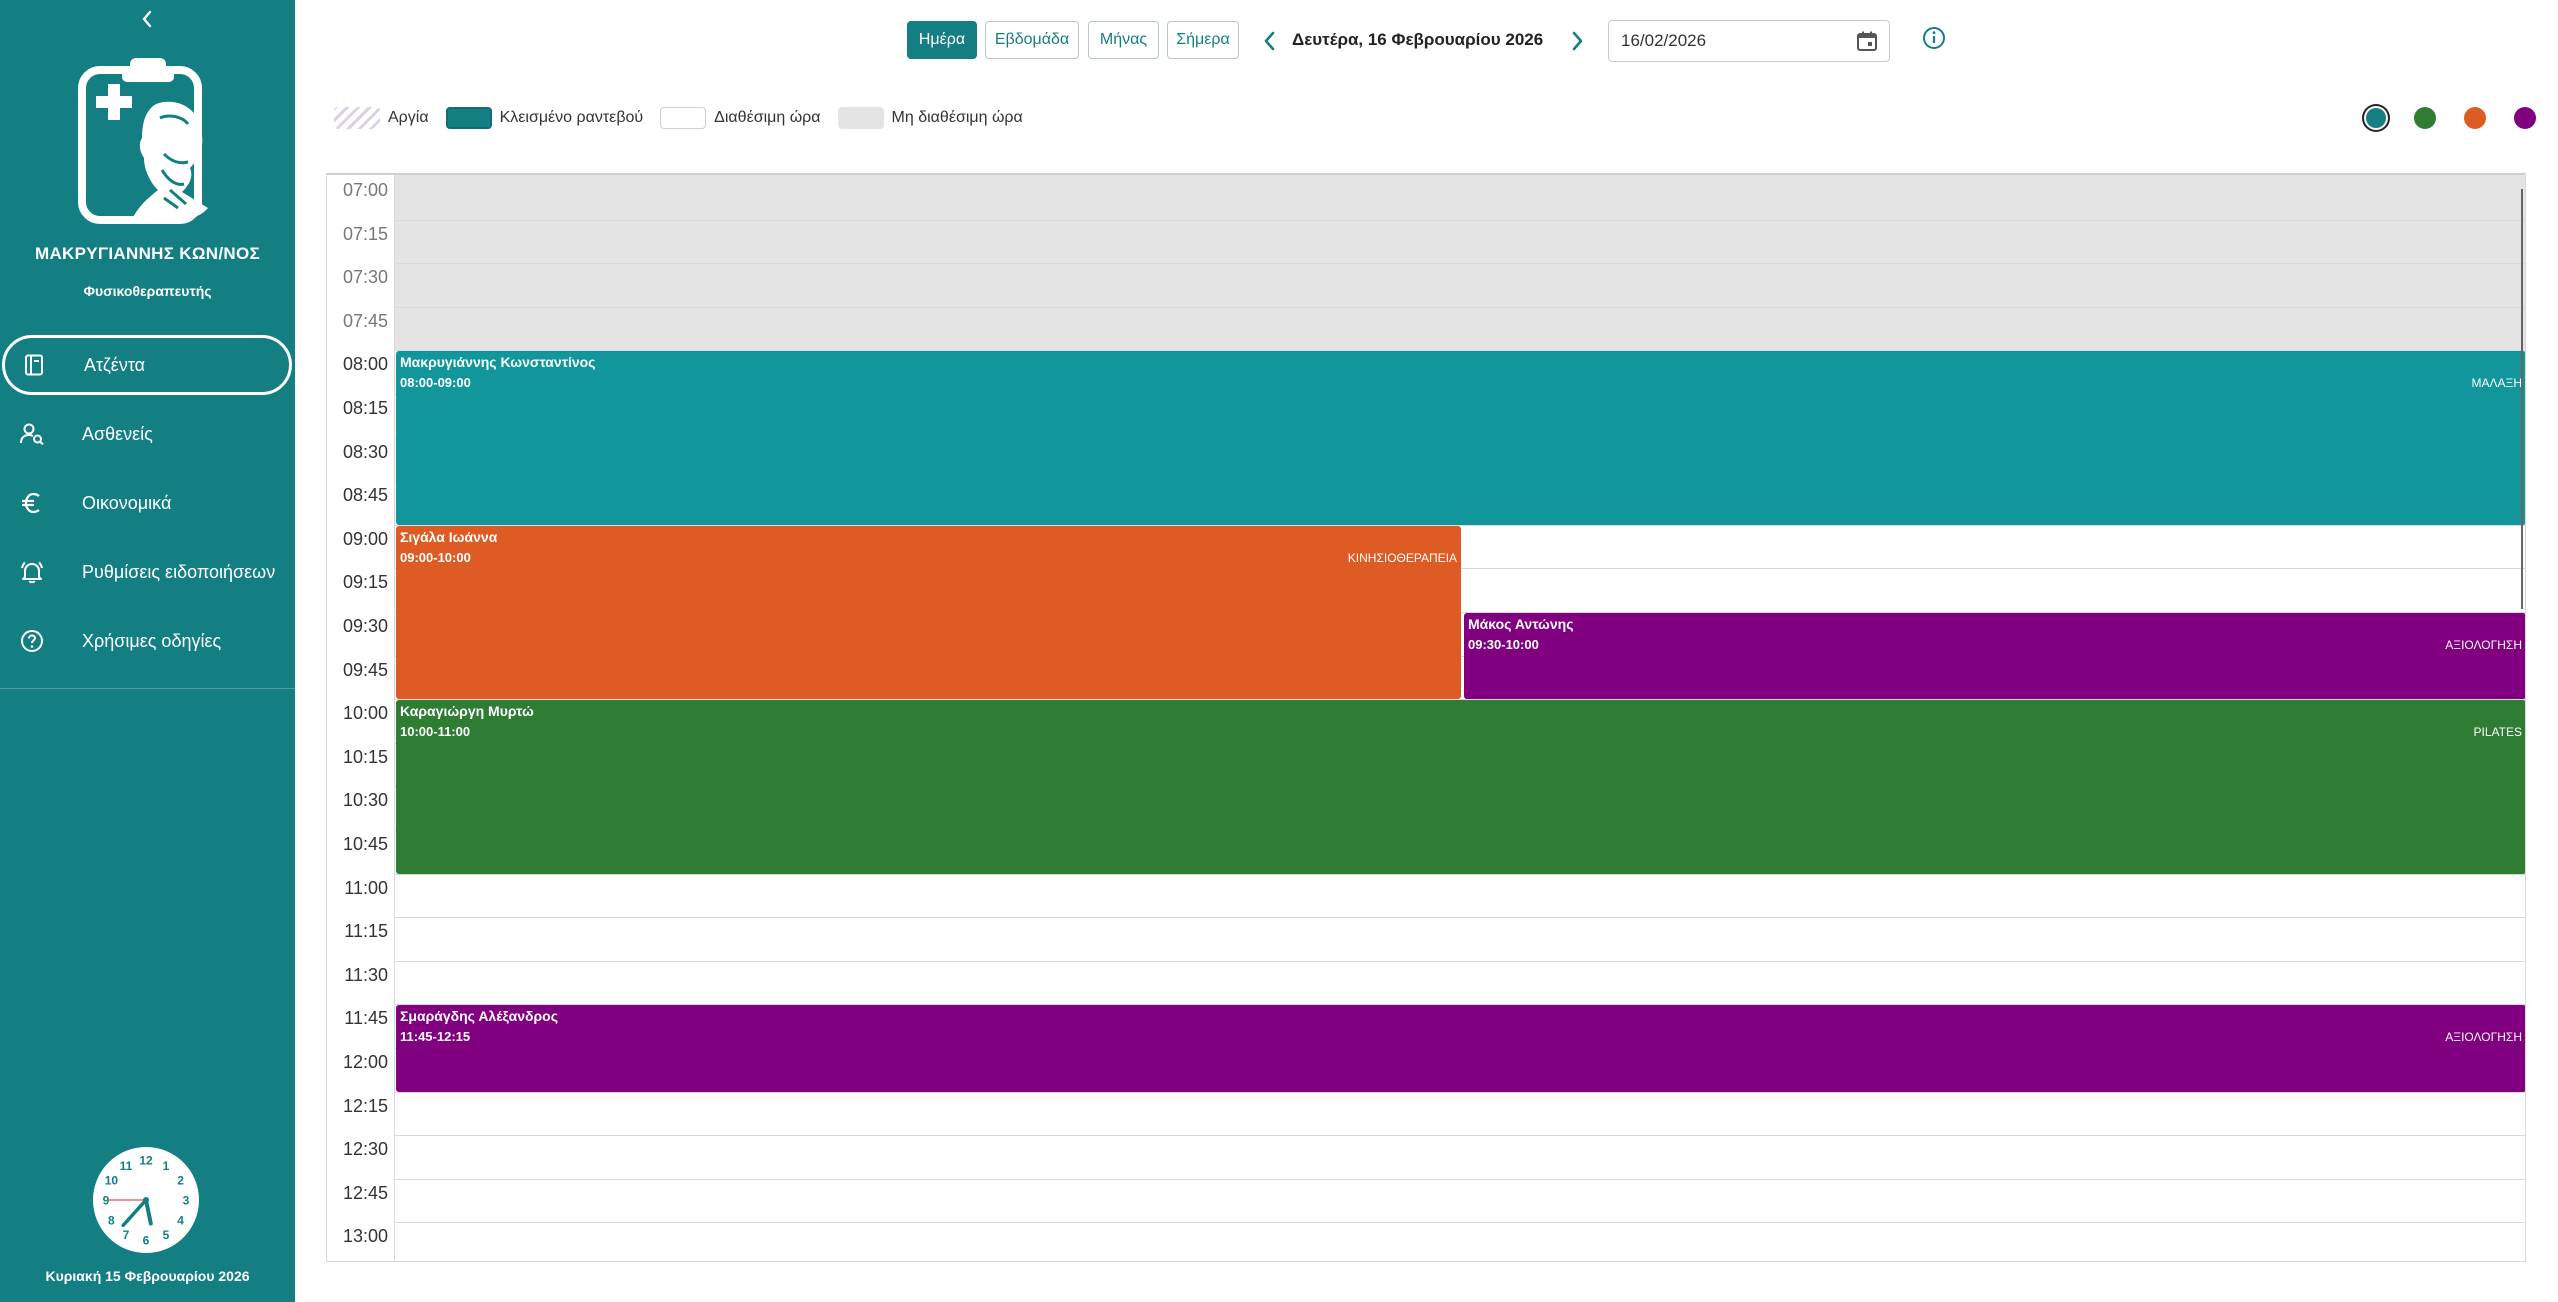 The width and height of the screenshot is (2558, 1302). What do you see at coordinates (111, 1221) in the screenshot?
I see `clock-numeral: 8` at bounding box center [111, 1221].